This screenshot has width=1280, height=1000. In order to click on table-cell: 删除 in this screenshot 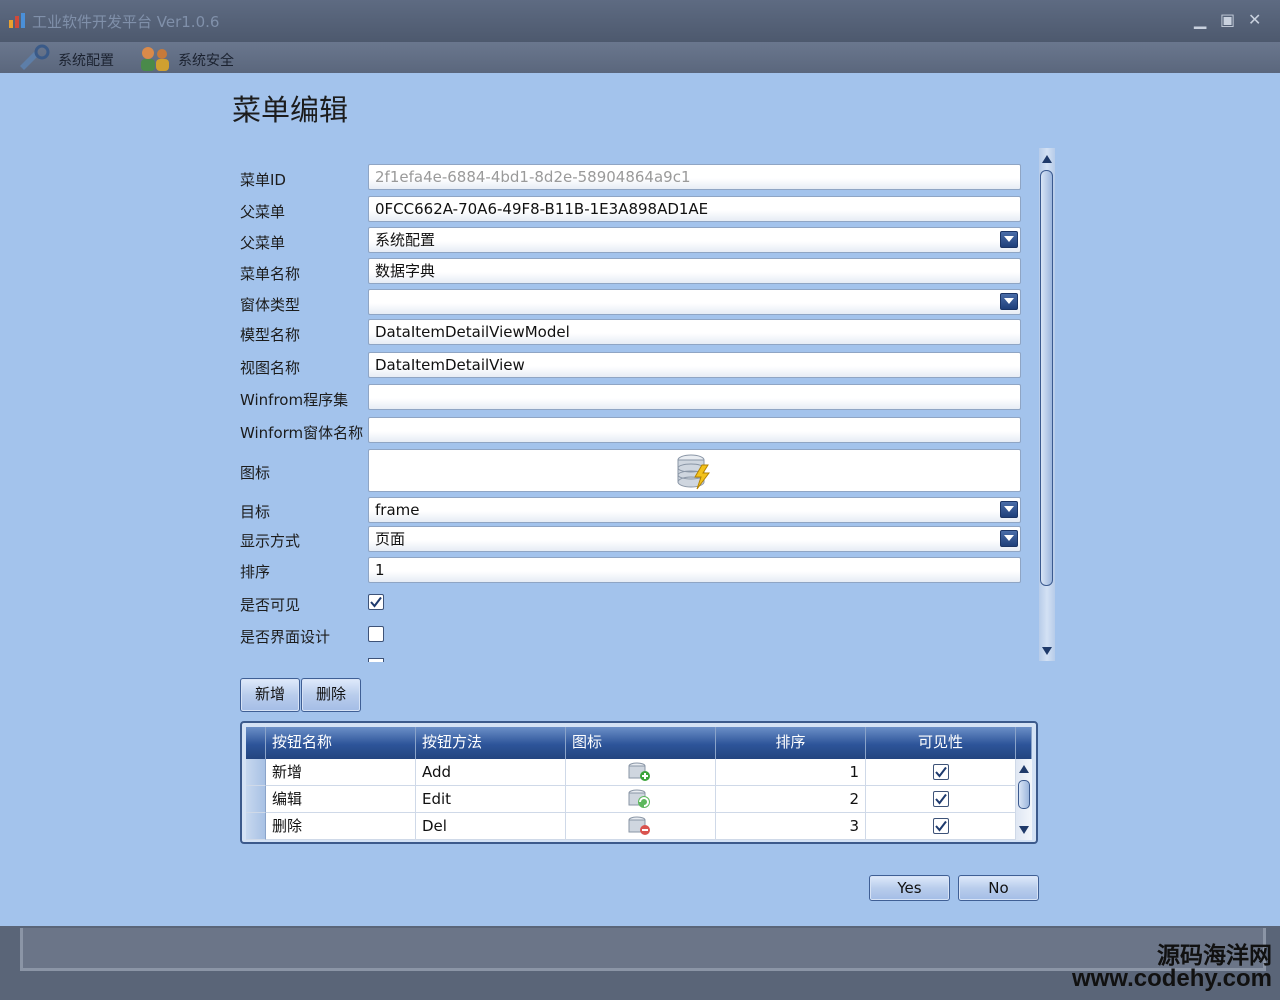, I will do `click(341, 826)`.